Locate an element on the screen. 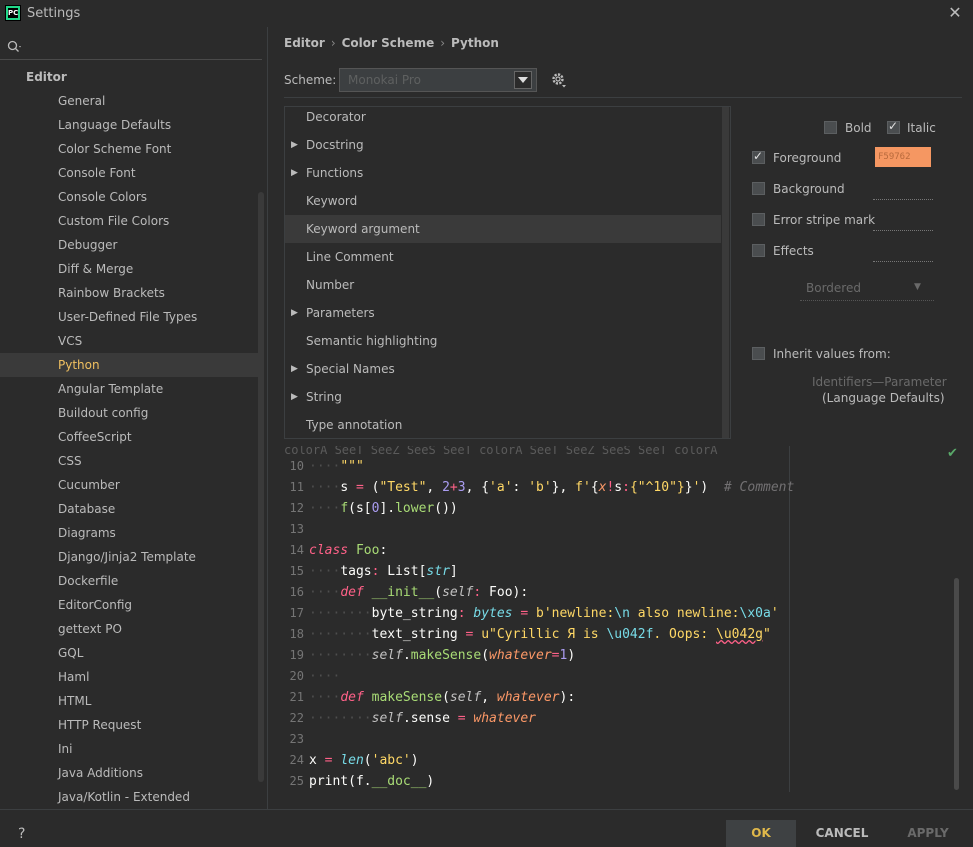  sidebar-item-python: Python is located at coordinates (129, 365).